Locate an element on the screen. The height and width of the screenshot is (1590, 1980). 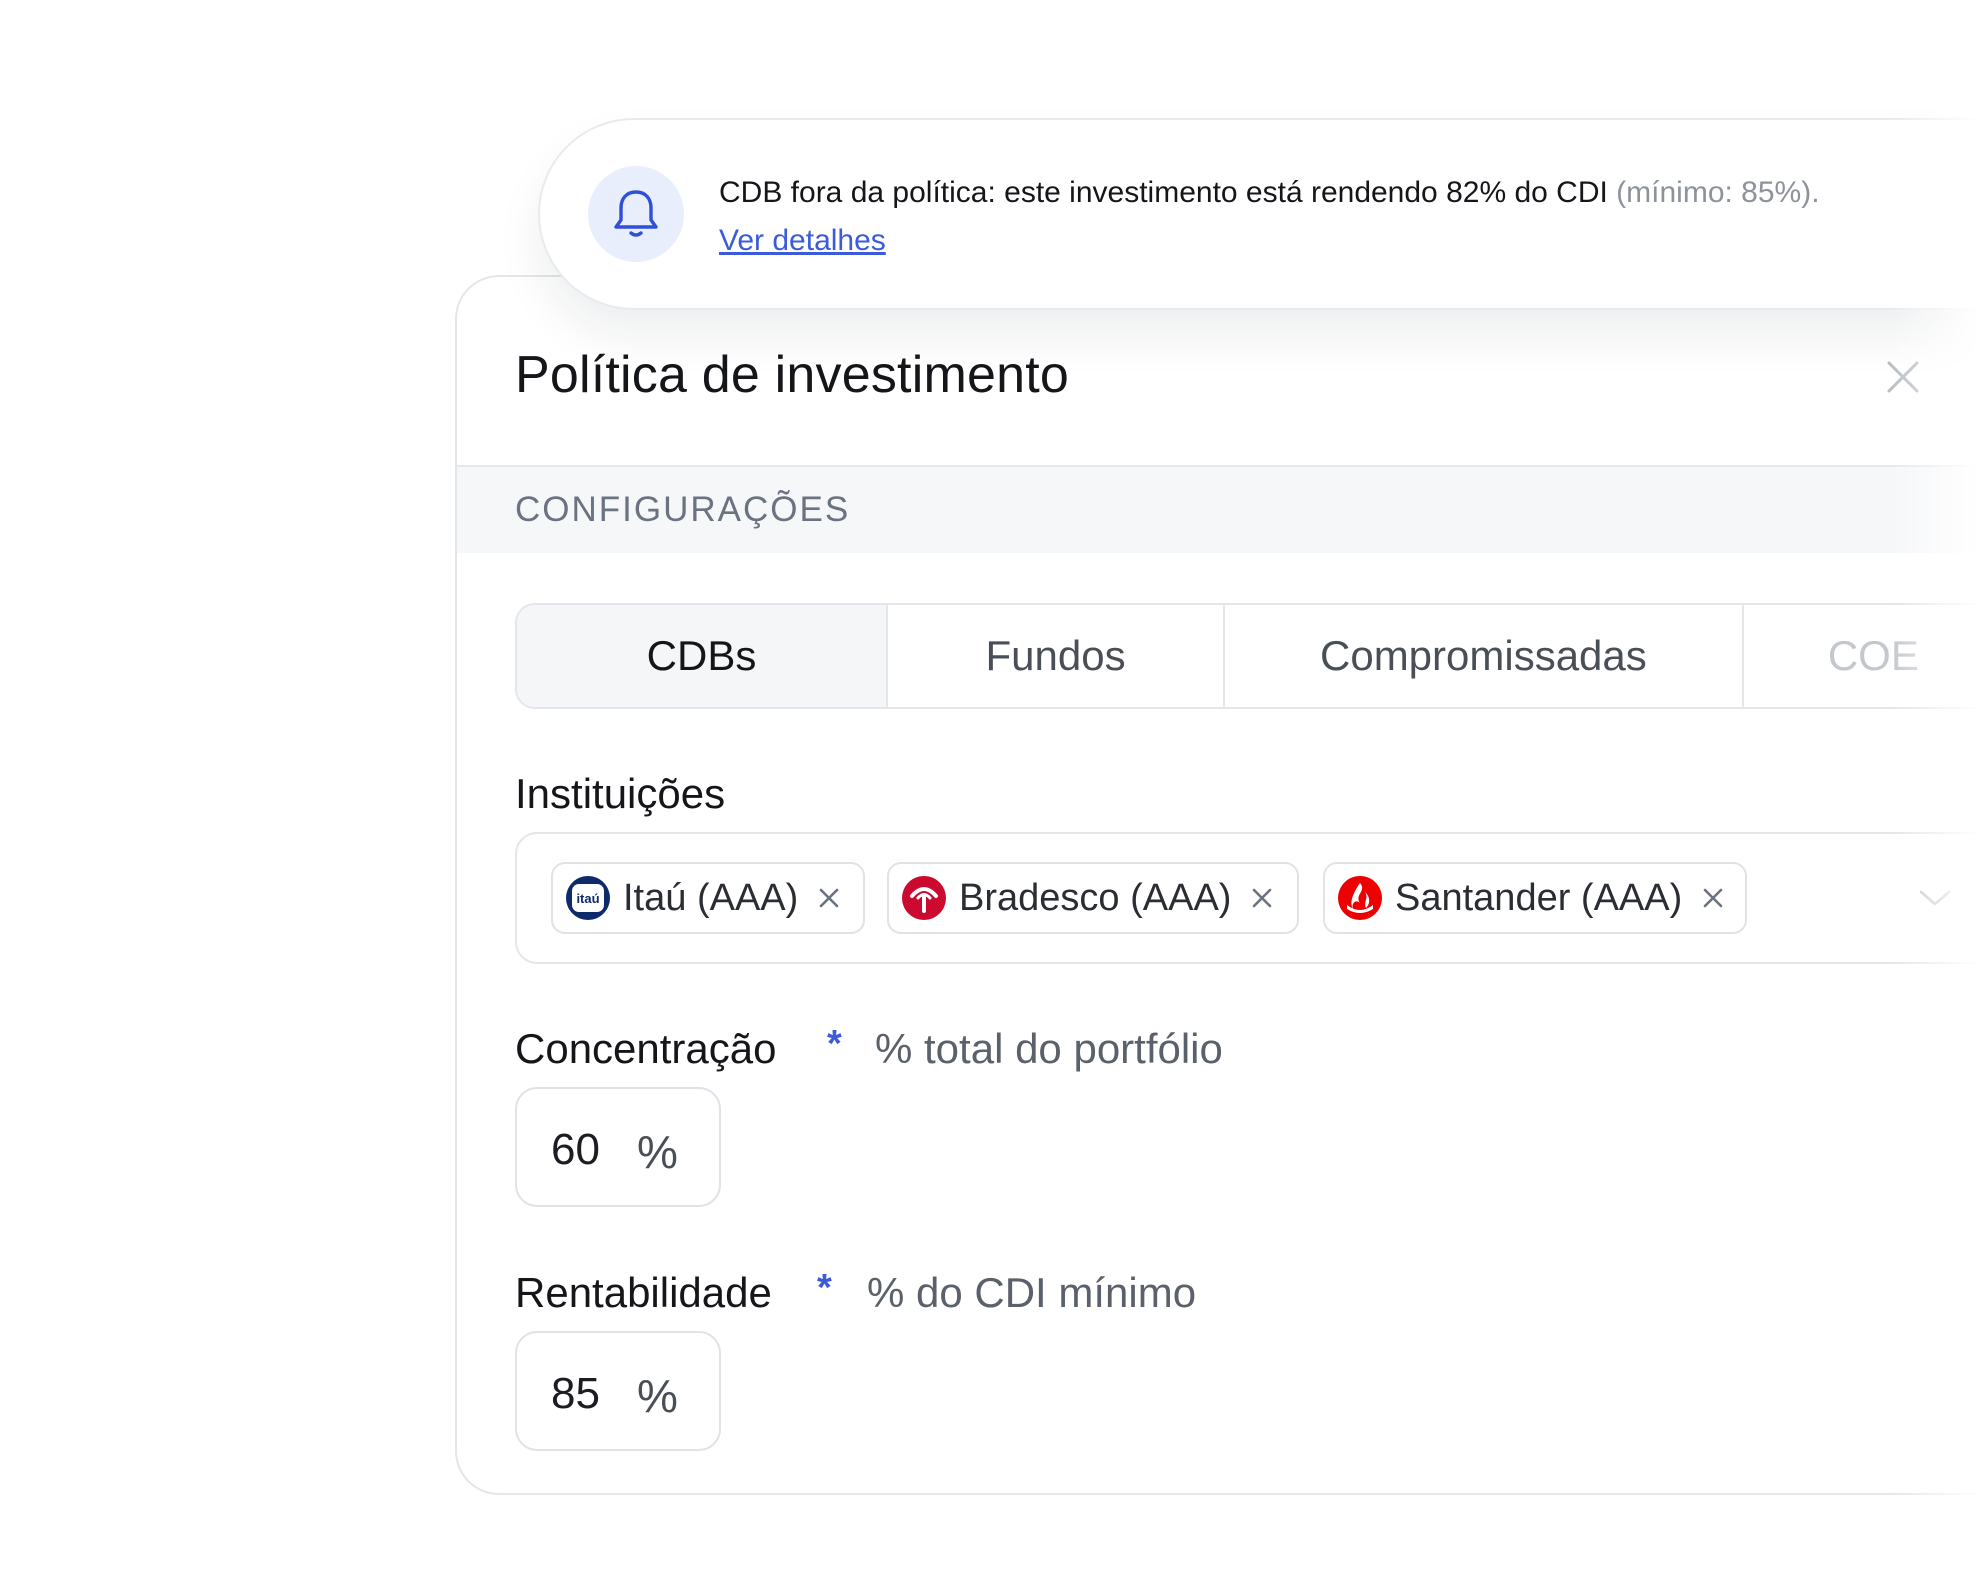
bell-icon is located at coordinates (636, 213).